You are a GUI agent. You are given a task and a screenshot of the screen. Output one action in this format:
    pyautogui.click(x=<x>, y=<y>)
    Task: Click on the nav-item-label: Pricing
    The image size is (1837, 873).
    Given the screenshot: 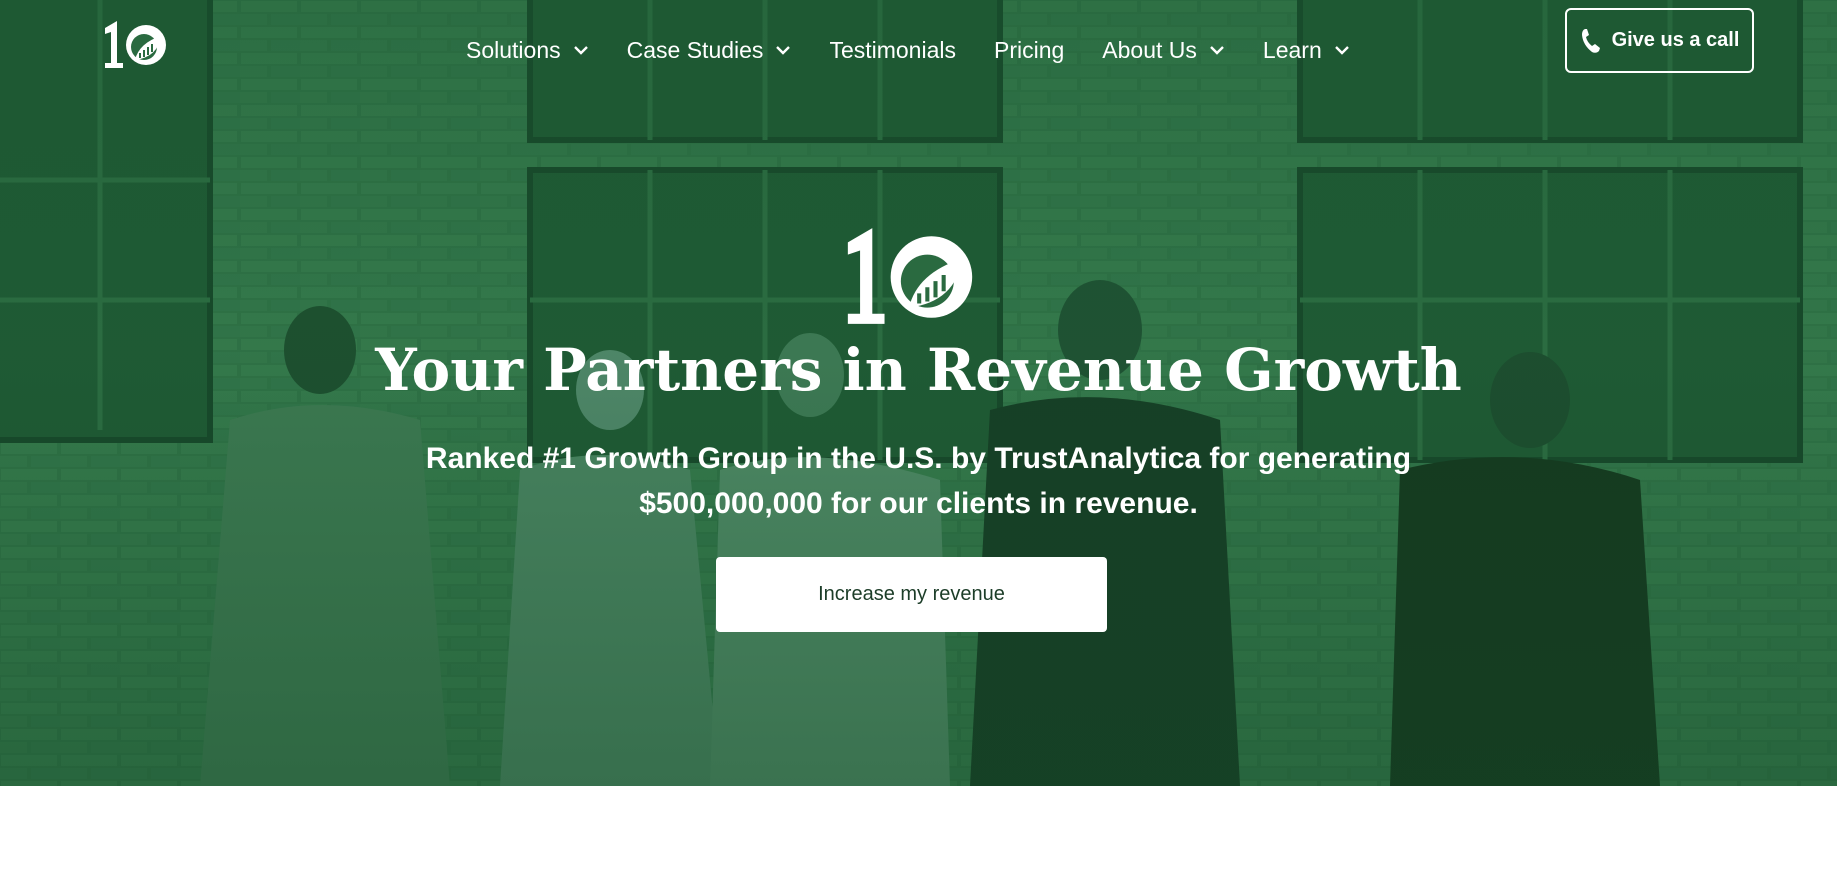 What is the action you would take?
    pyautogui.click(x=1029, y=49)
    